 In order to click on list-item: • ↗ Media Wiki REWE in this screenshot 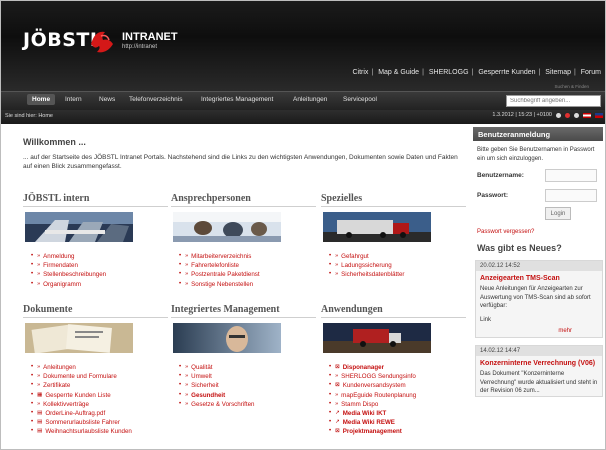, I will do `click(397, 422)`.